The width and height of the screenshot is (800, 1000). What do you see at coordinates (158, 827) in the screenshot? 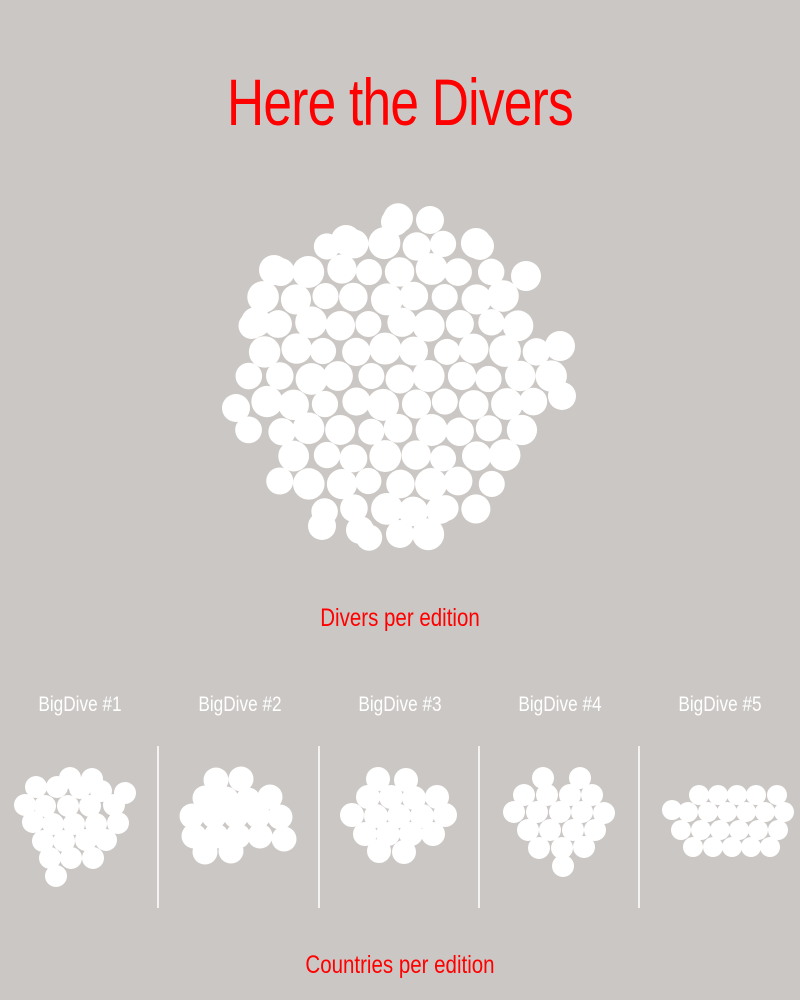
I see `edition-divider` at bounding box center [158, 827].